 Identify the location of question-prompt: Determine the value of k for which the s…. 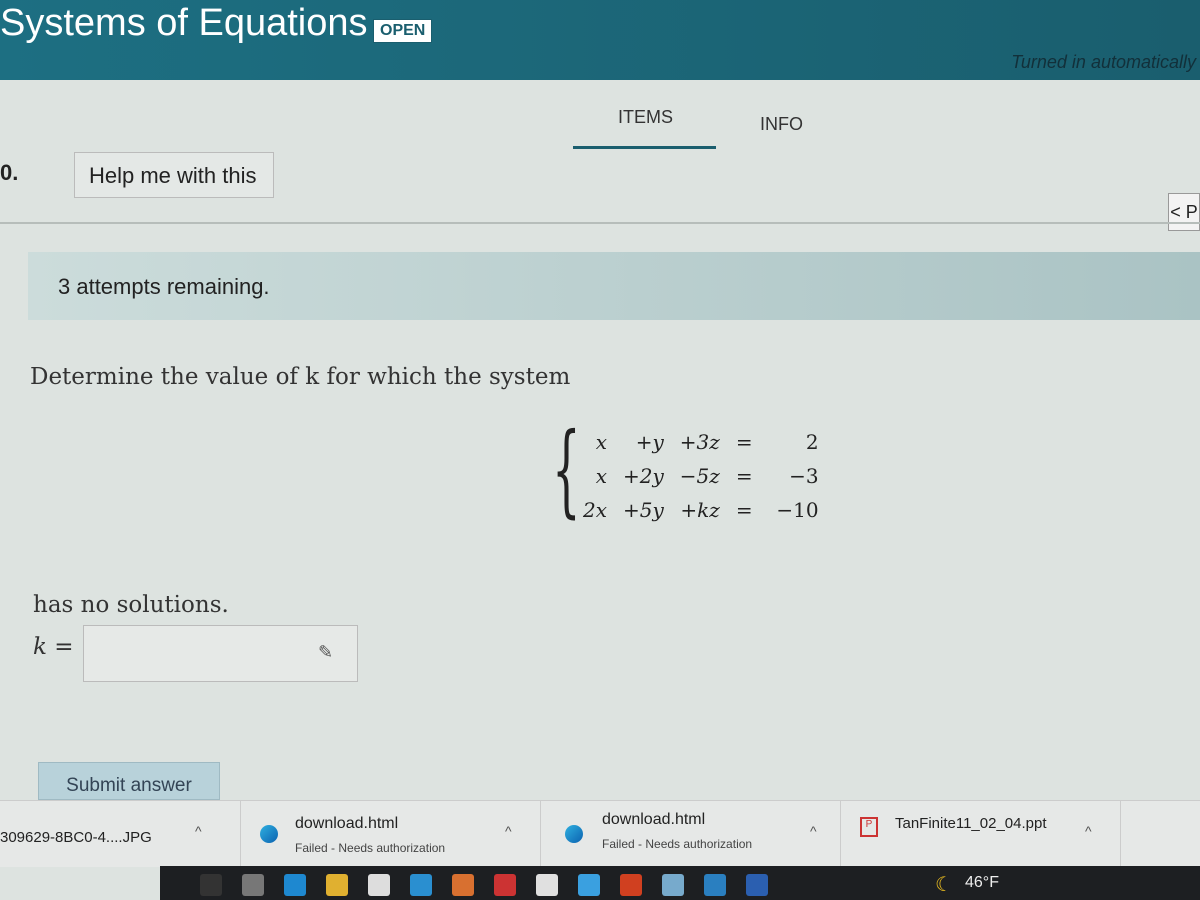
(300, 377).